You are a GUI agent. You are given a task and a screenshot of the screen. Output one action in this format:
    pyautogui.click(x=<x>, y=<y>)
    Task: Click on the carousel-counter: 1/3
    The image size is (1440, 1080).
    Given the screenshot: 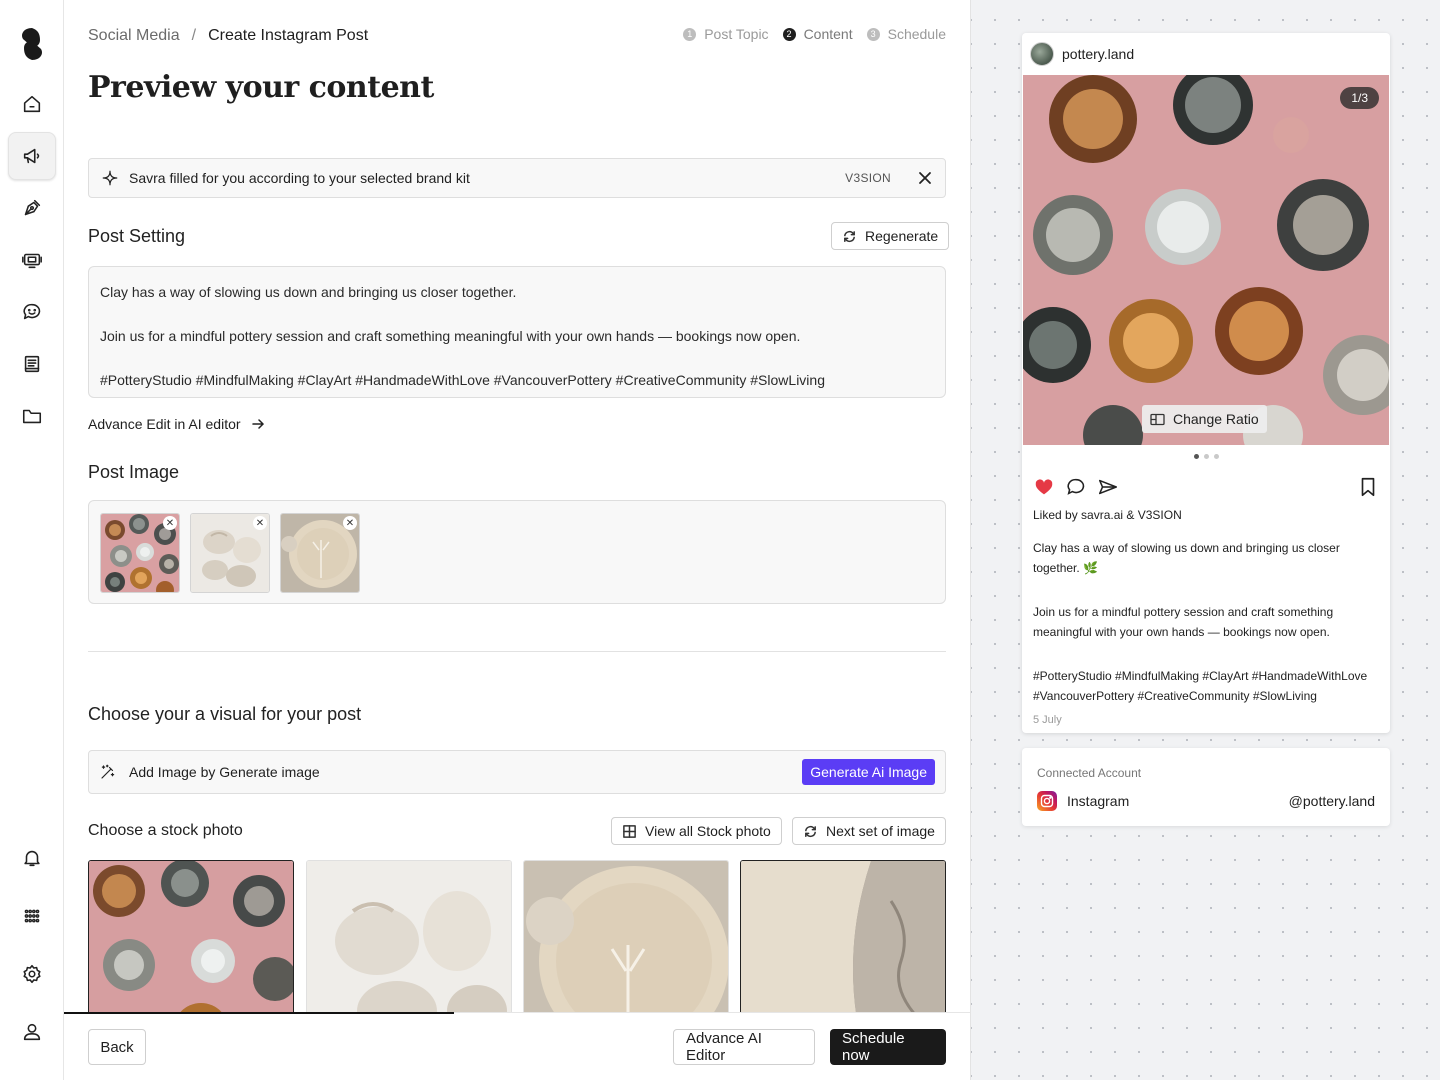 What is the action you would take?
    pyautogui.click(x=1359, y=98)
    